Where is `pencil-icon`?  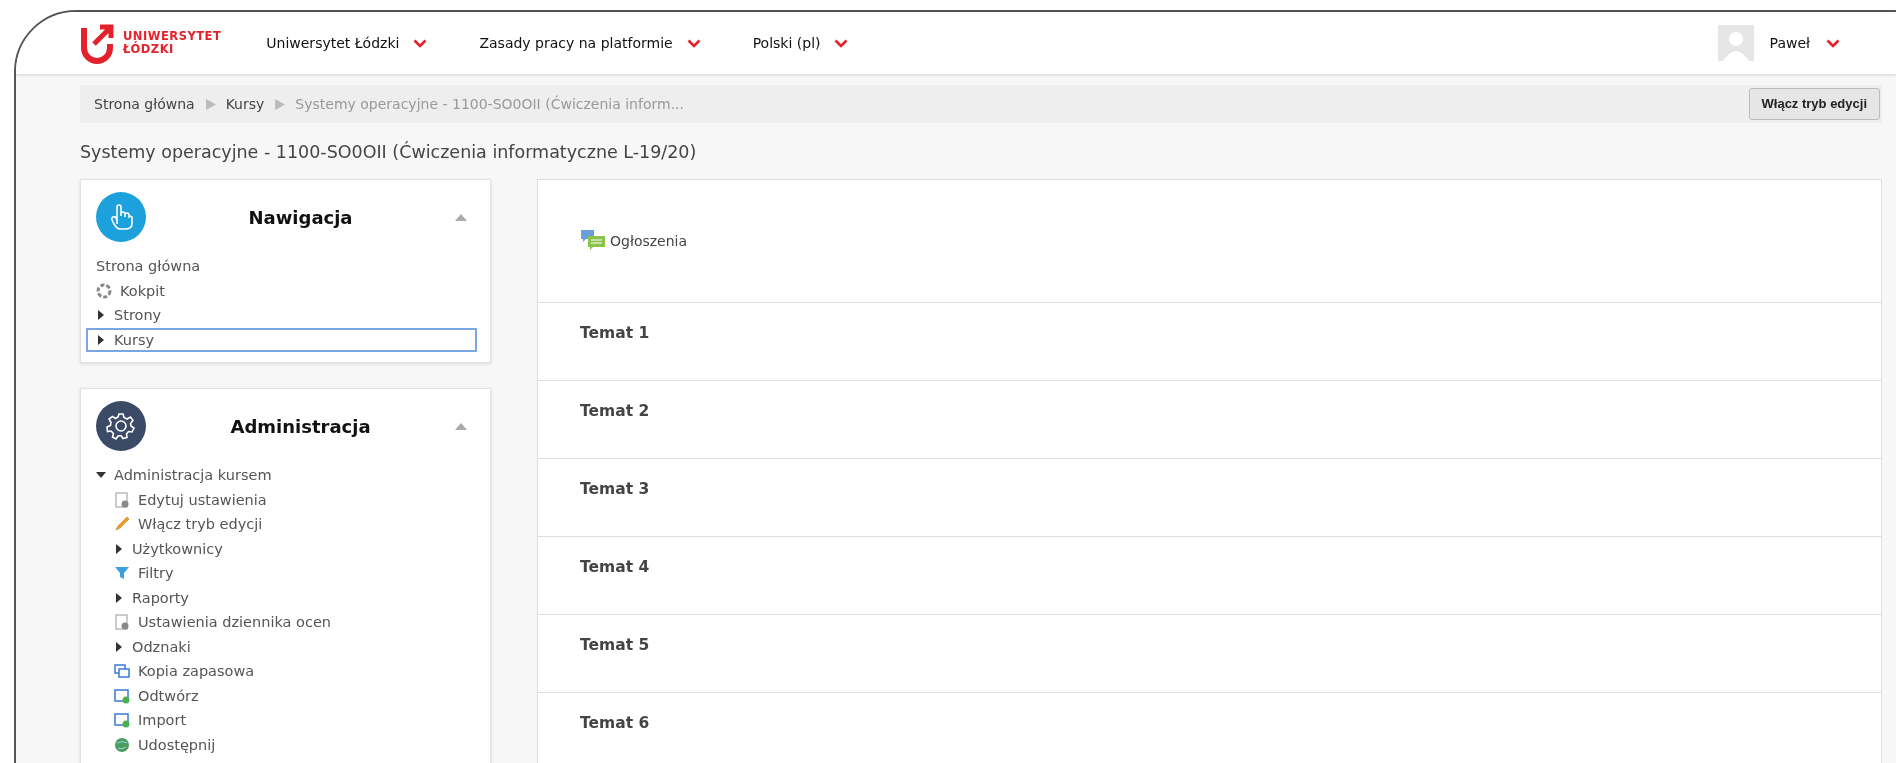
pencil-icon is located at coordinates (122, 524).